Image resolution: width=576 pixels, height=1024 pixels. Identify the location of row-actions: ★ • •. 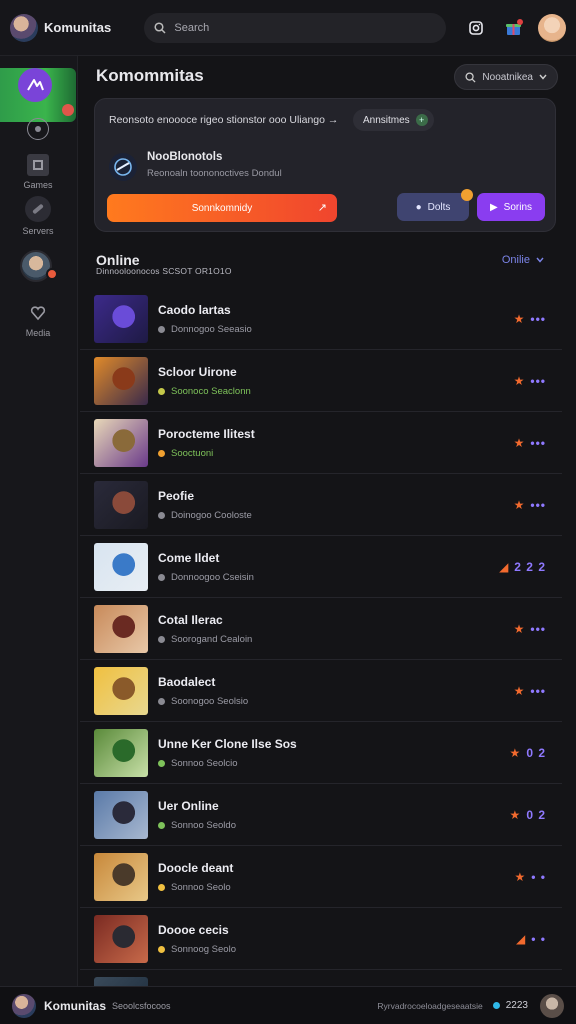
(530, 877).